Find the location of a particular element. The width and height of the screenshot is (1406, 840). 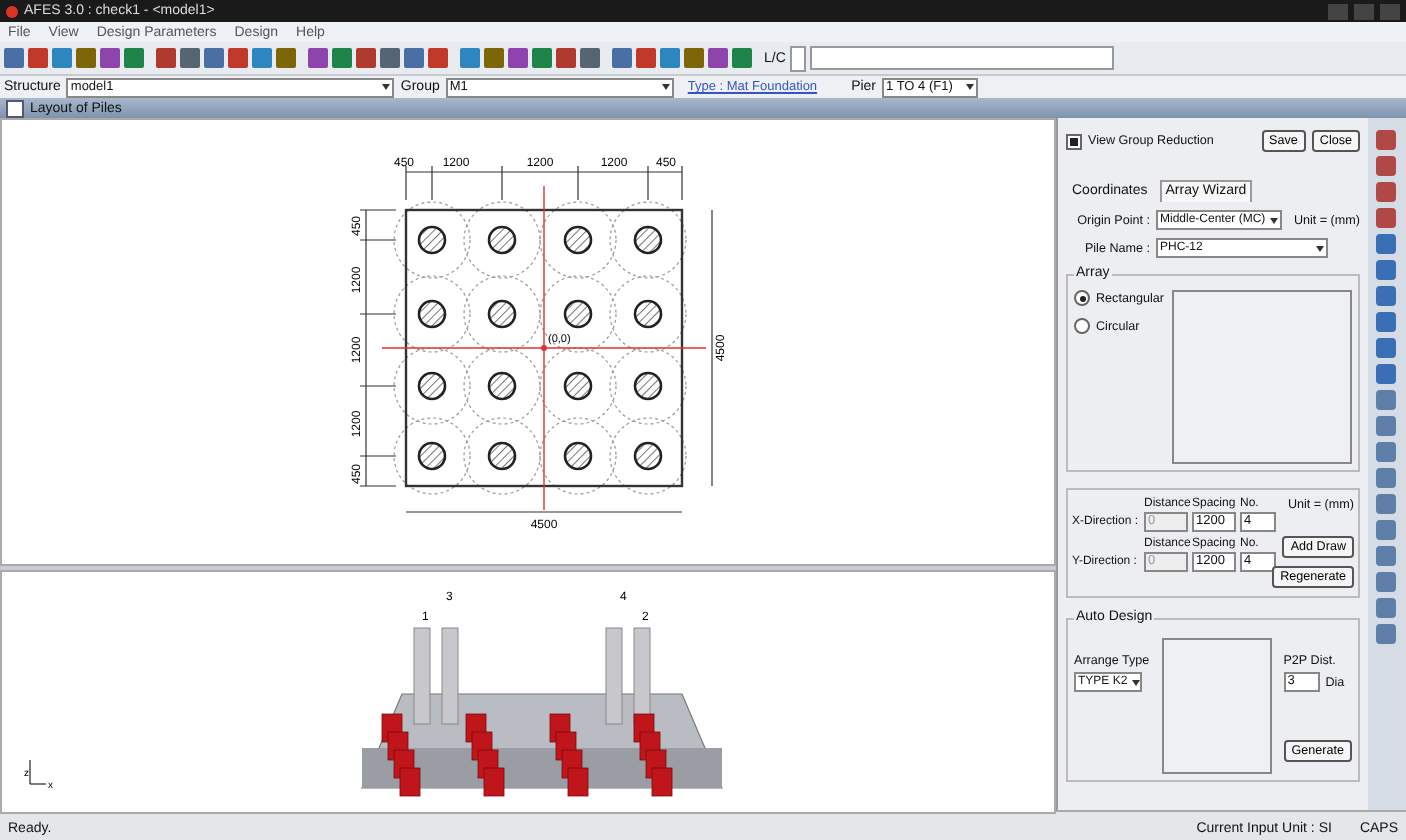

axis-icon is located at coordinates (38, 772).